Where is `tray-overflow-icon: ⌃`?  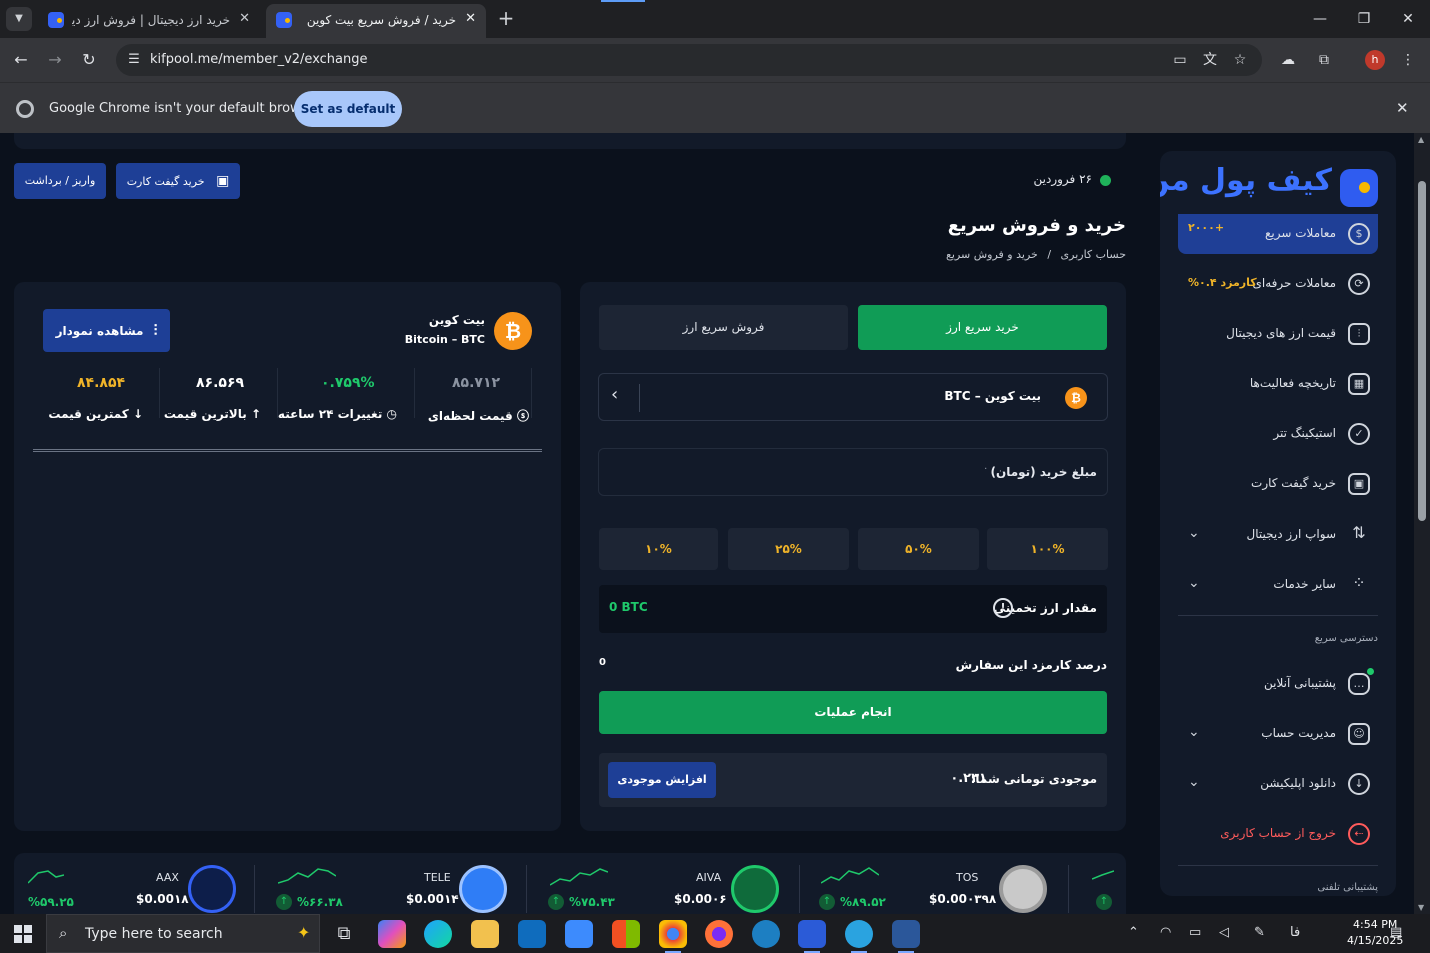 tray-overflow-icon: ⌃ is located at coordinates (1133, 932).